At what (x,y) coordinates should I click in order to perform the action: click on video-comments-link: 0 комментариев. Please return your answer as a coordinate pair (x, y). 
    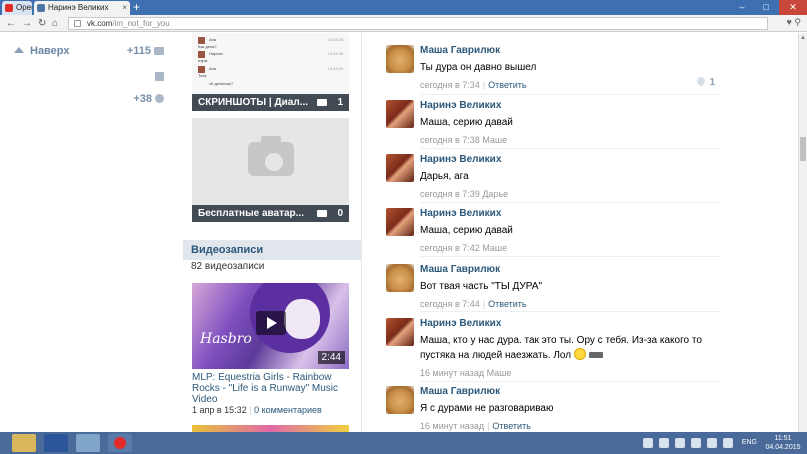
    Looking at the image, I should click on (288, 410).